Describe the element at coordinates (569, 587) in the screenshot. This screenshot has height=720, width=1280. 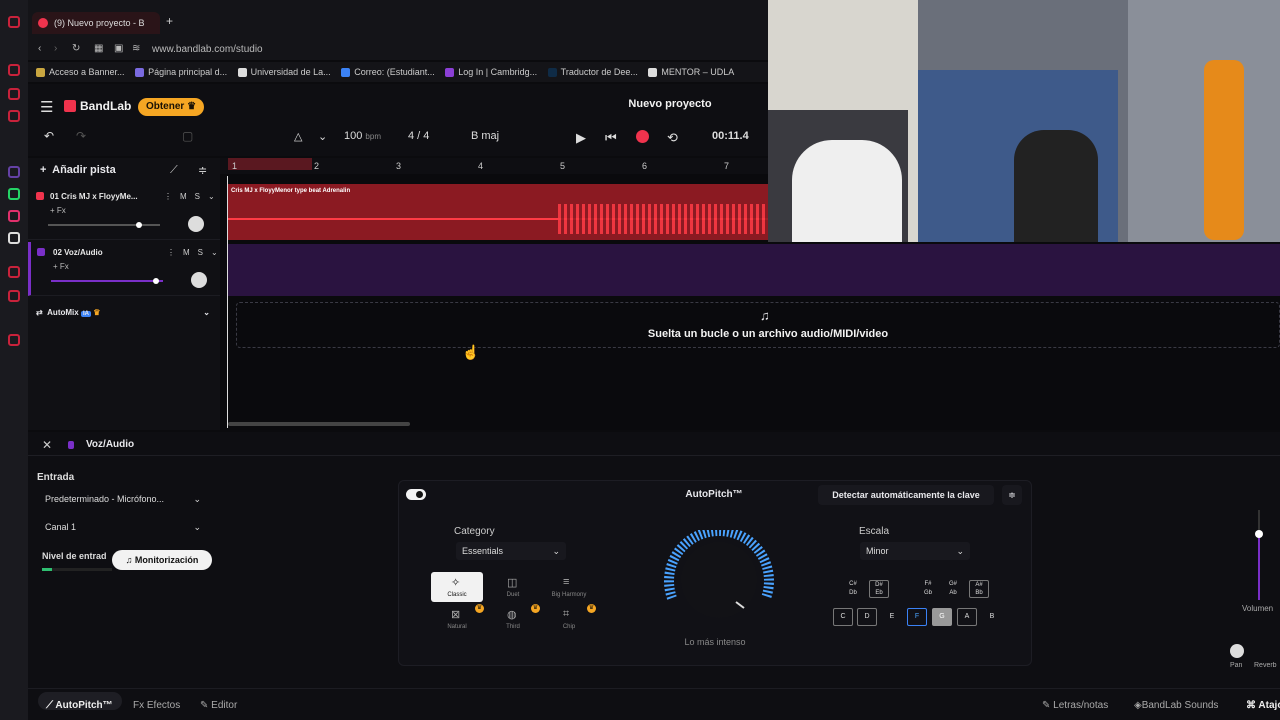
I see `preset-big-harmony: ≡ Big Harmony` at that location.